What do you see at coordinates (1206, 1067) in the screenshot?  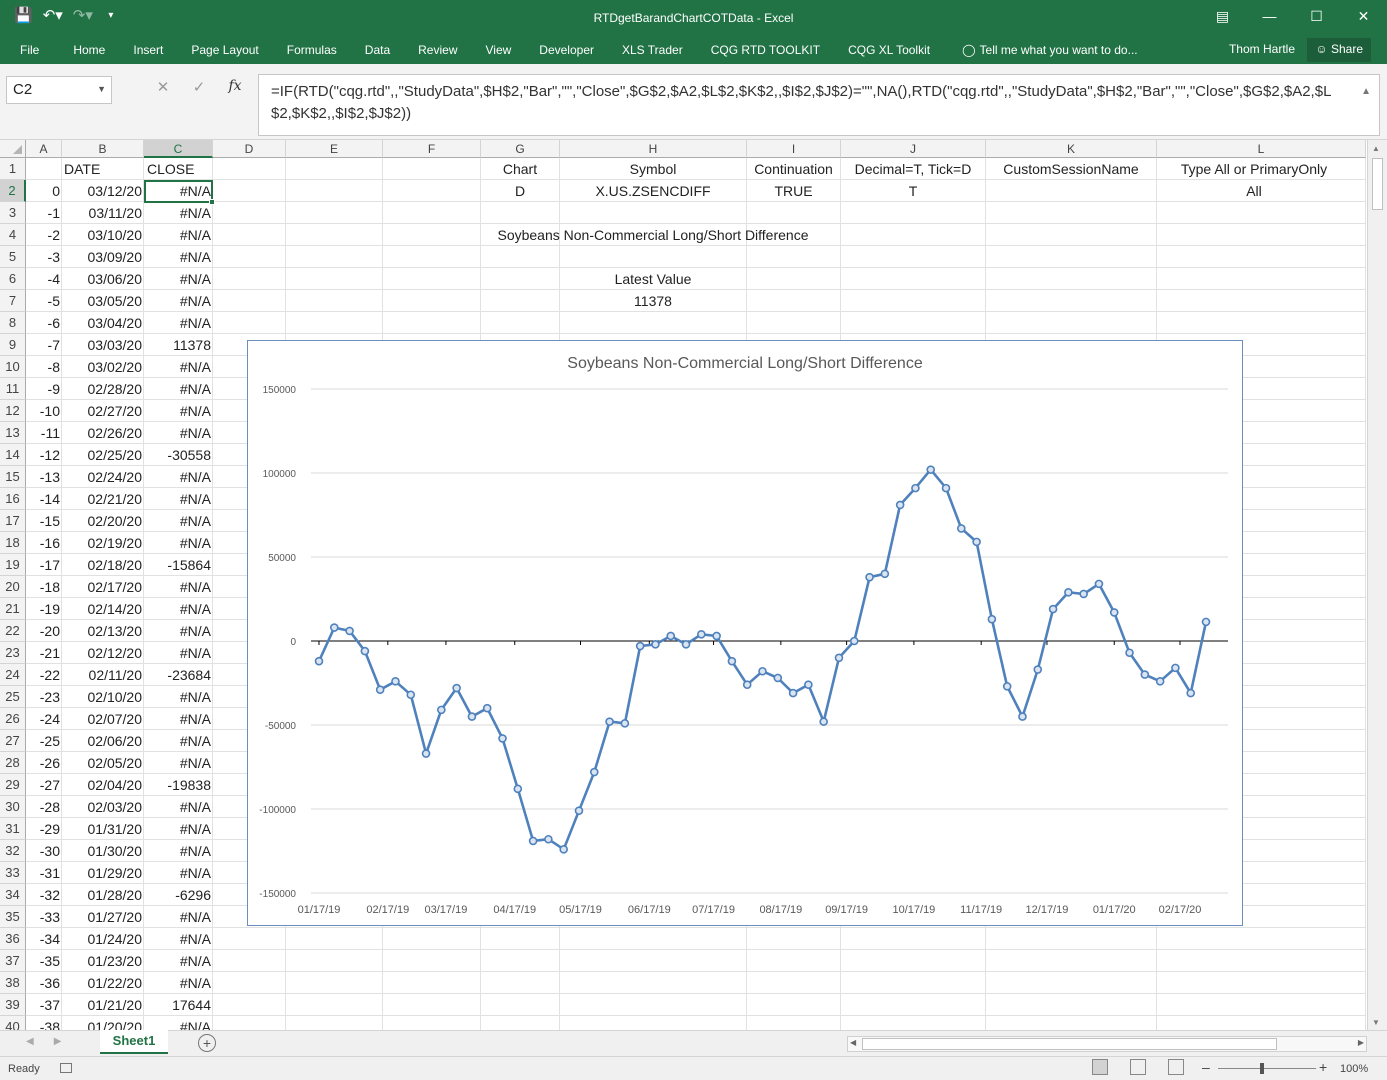 I see `zoom-out-icon: –` at bounding box center [1206, 1067].